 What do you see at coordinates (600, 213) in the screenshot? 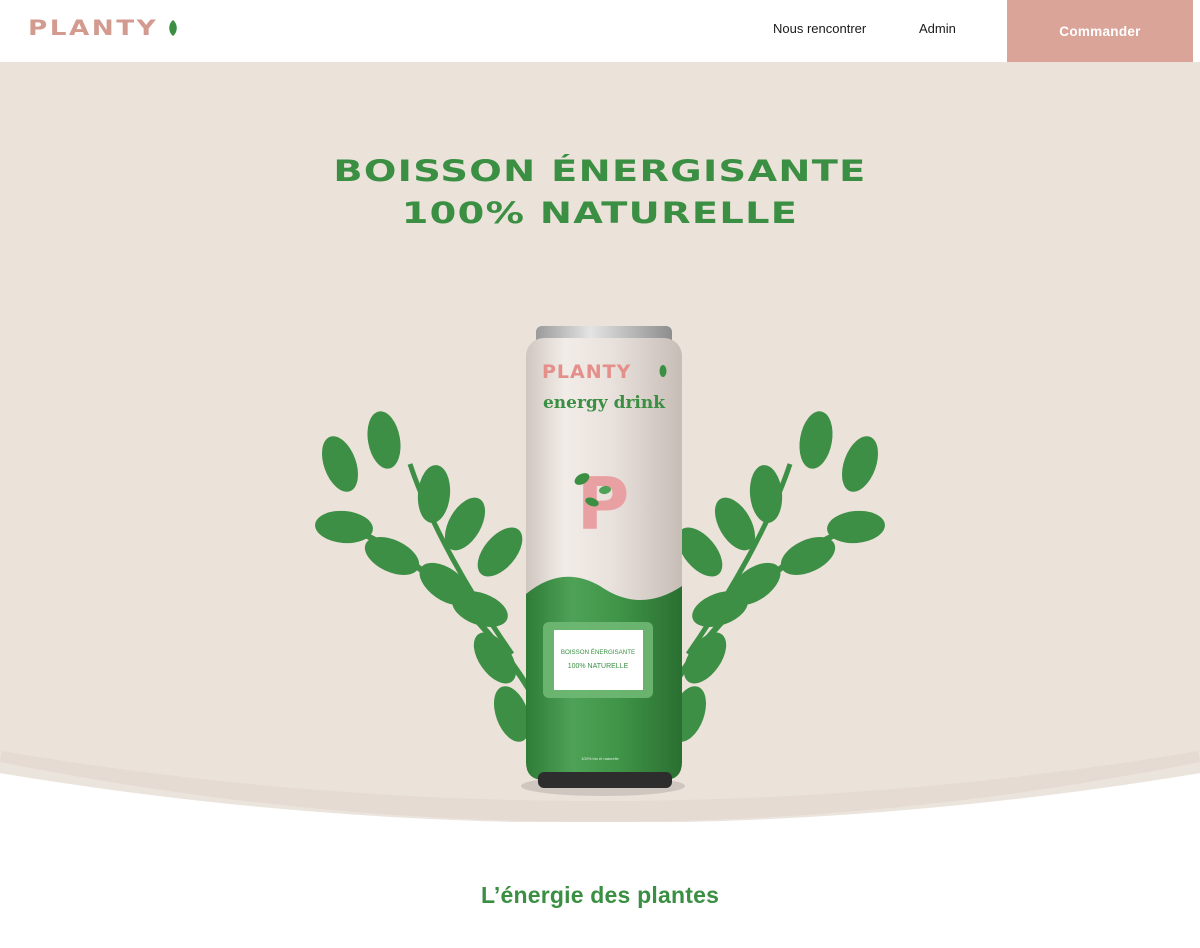
I see `hero-title-line2: 100% NATURELLE` at bounding box center [600, 213].